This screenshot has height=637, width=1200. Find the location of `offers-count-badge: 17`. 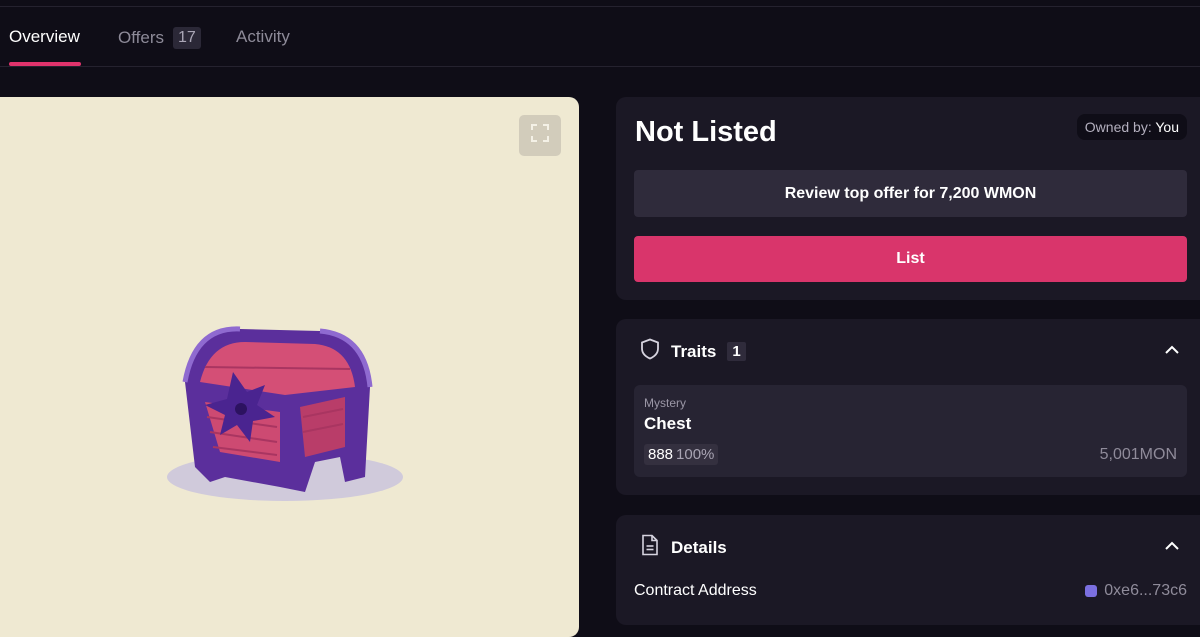

offers-count-badge: 17 is located at coordinates (186, 38).